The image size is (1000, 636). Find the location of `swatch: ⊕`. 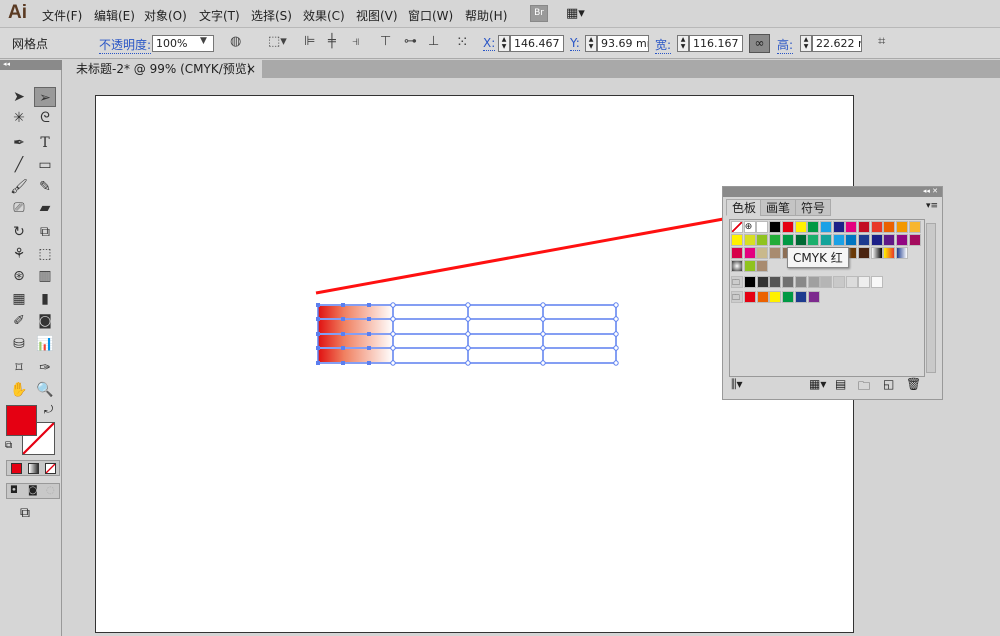

swatch: ⊕ is located at coordinates (749, 227).